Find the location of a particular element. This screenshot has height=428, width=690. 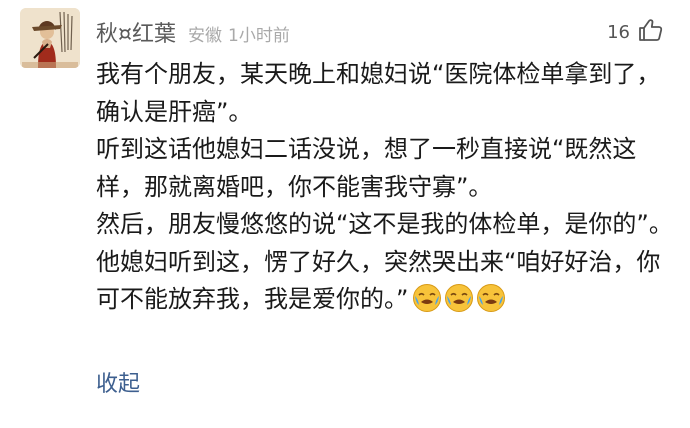

comment-header: 秋¤红葉 安徽 1小时前 is located at coordinates (193, 32).